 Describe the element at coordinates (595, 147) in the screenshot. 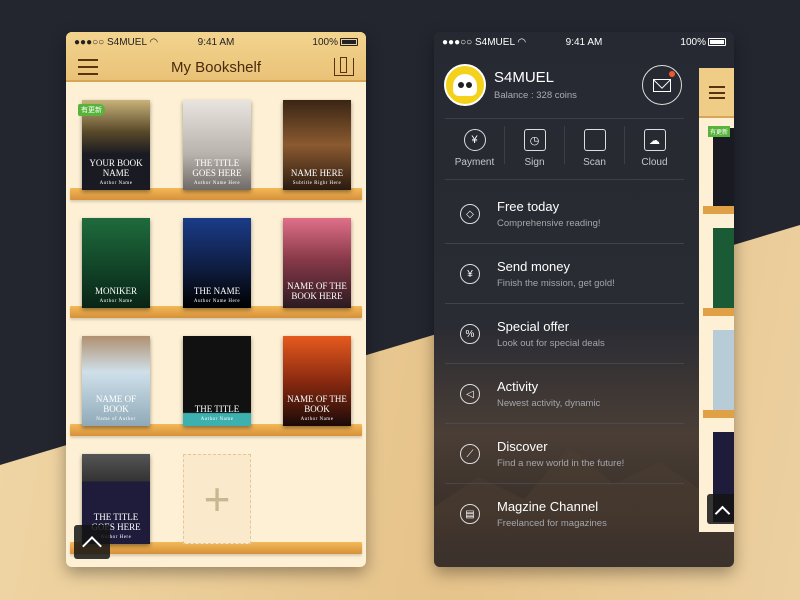

I see `quick-scan: Scan` at that location.